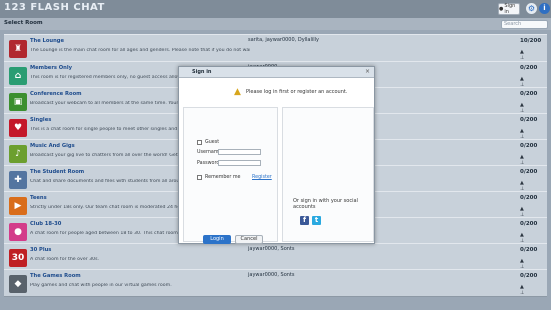  Describe the element at coordinates (276, 72) in the screenshot. I see `modal-header: Sign in ×` at that location.